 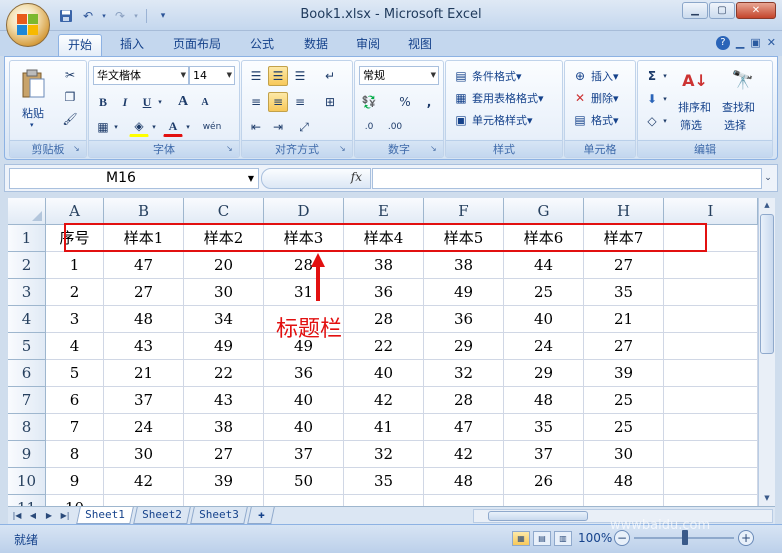 I want to click on italic-button: I, so click(x=125, y=102).